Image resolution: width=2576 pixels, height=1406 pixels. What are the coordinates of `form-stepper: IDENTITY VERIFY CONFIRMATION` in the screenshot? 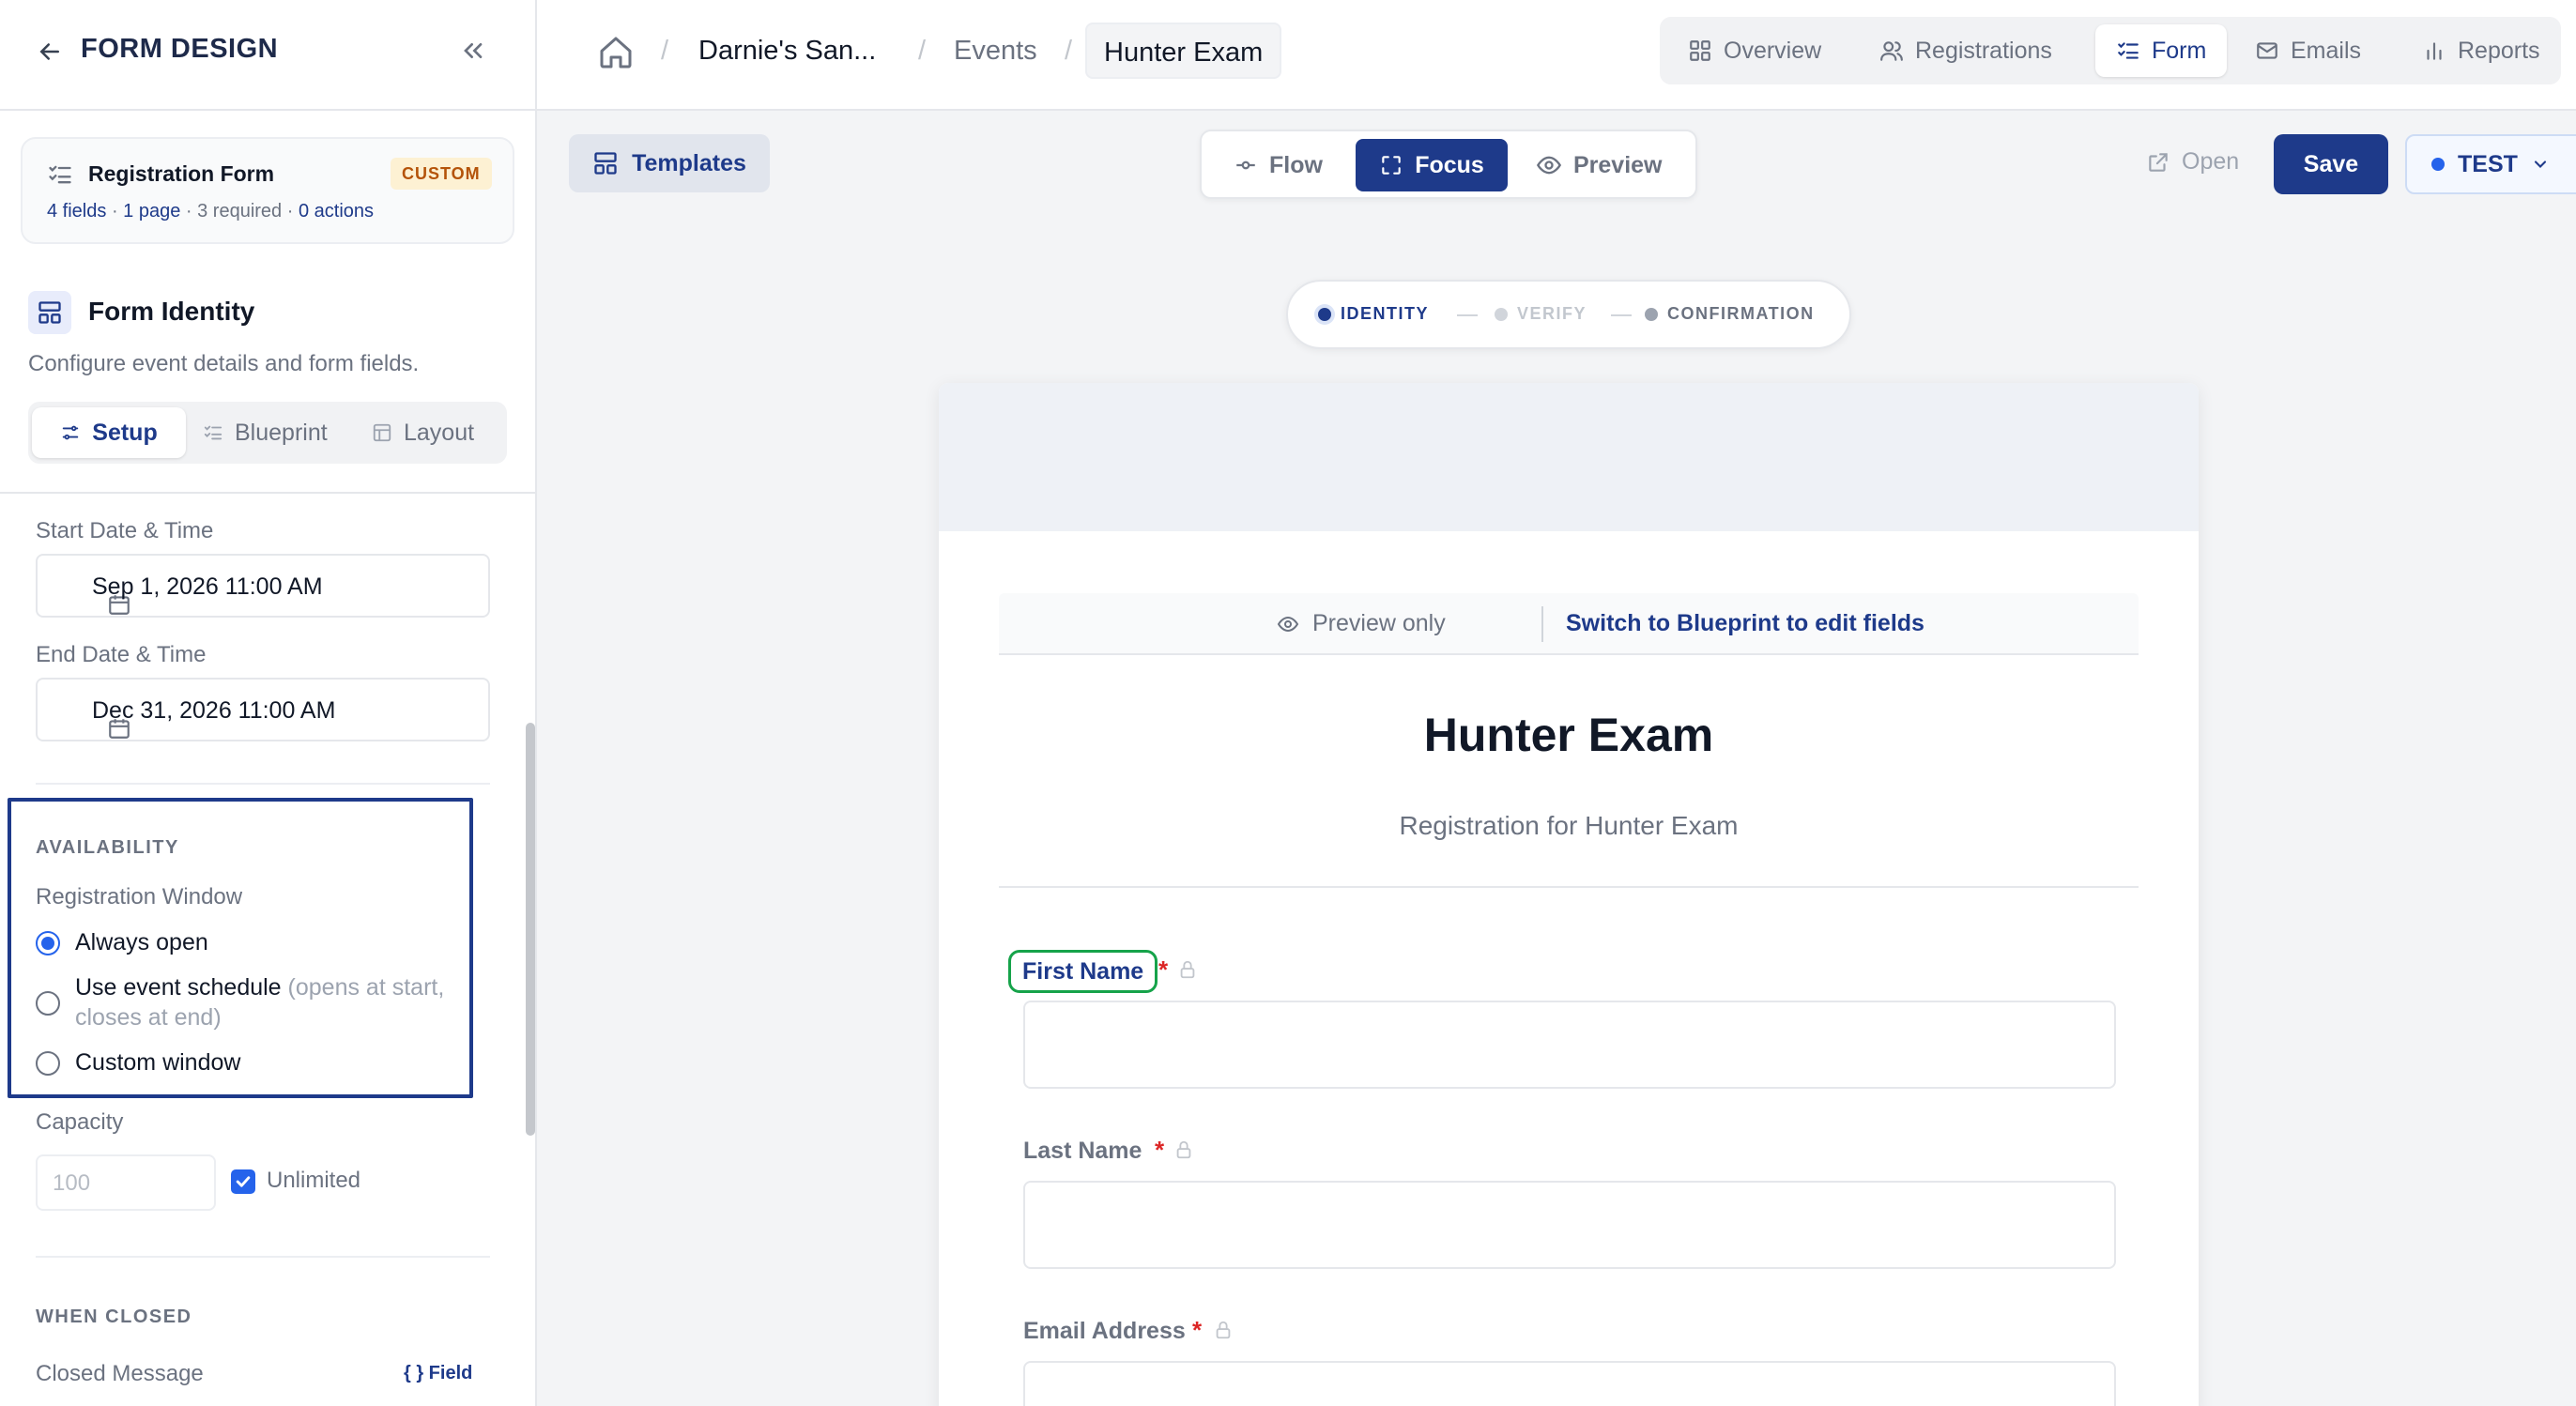 It's located at (1569, 314).